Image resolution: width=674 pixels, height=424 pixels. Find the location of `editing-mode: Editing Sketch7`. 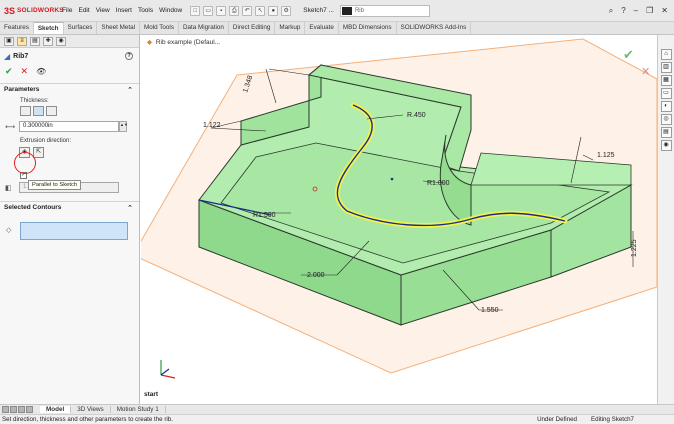

editing-mode: Editing Sketch7 is located at coordinates (612, 419).